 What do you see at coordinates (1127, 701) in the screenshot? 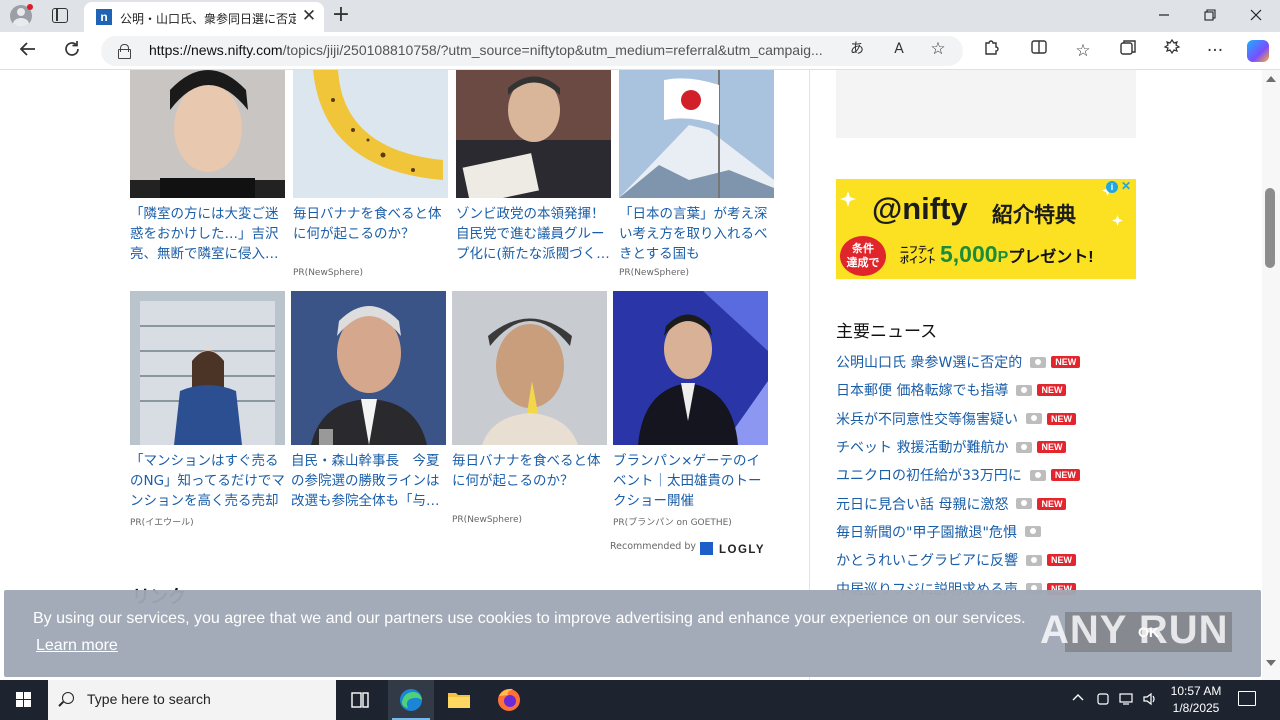
I see `network-icon` at bounding box center [1127, 701].